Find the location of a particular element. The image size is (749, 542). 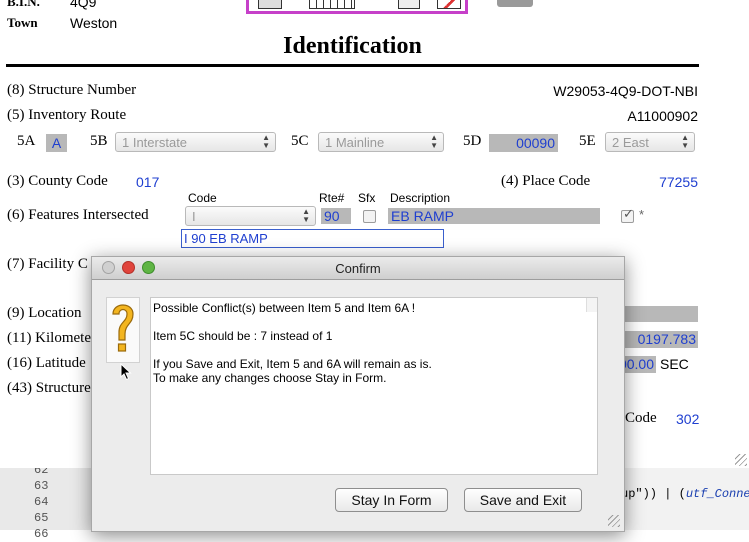

item-5c-select: 1 Mainline ▲ ▼ is located at coordinates (381, 142).